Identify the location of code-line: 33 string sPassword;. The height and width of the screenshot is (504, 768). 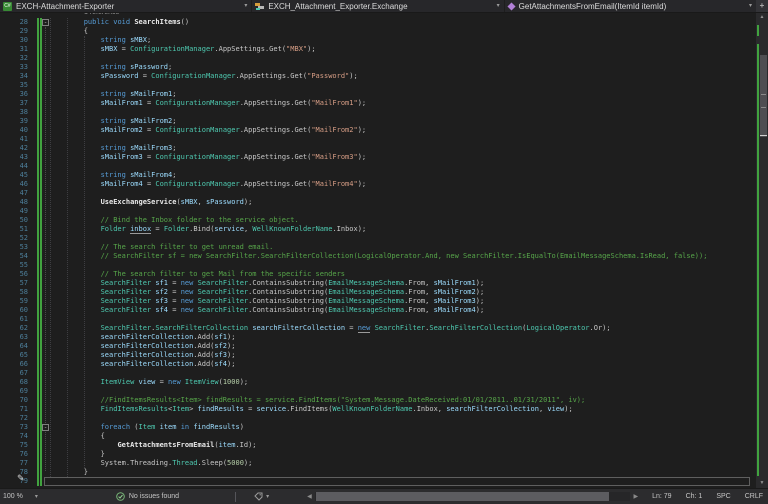
(378, 67).